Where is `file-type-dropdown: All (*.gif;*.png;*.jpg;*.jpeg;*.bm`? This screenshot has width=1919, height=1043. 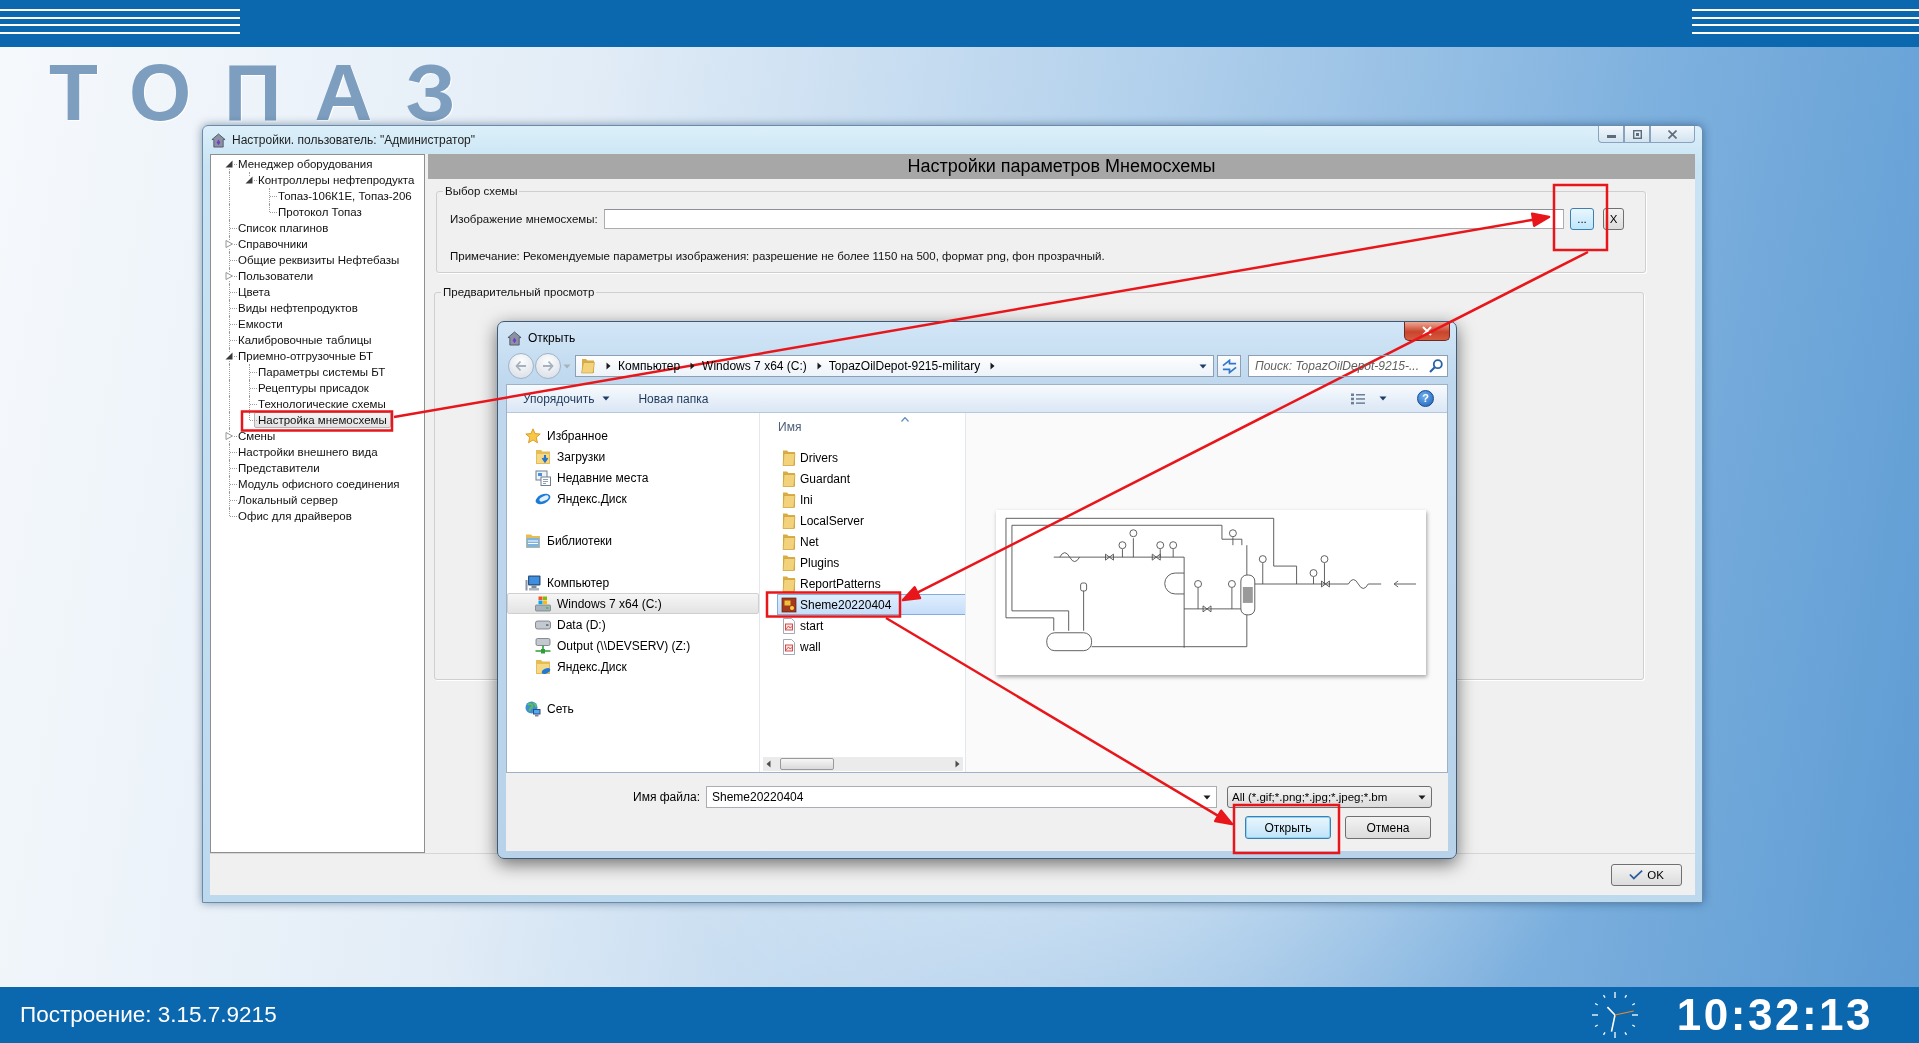 file-type-dropdown: All (*.gif;*.png;*.jpg;*.jpeg;*.bm is located at coordinates (1329, 797).